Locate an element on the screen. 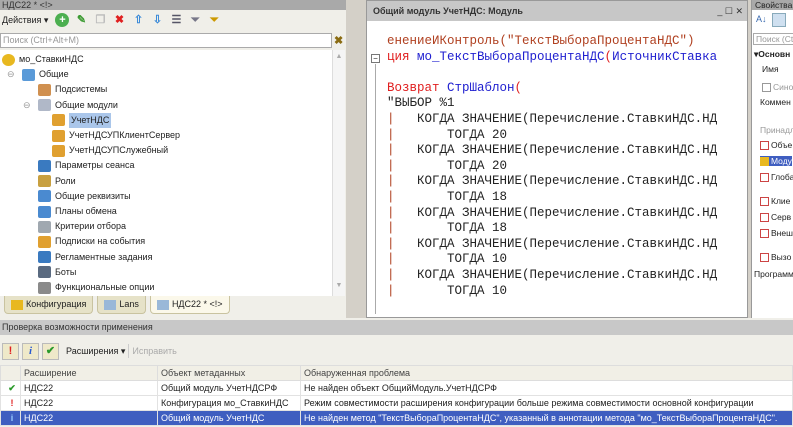 The image size is (793, 427). errors-filter-button: ! is located at coordinates (10, 351).